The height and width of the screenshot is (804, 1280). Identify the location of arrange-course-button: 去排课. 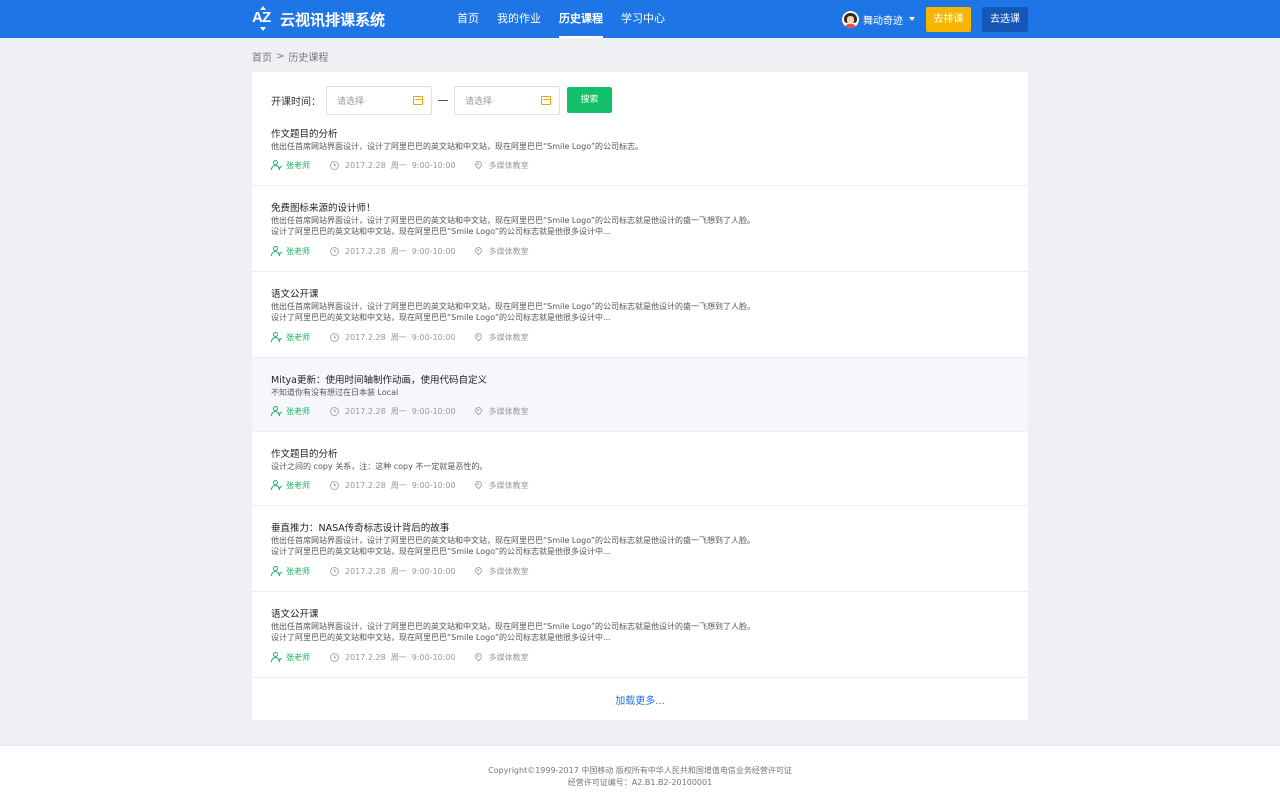
(948, 19).